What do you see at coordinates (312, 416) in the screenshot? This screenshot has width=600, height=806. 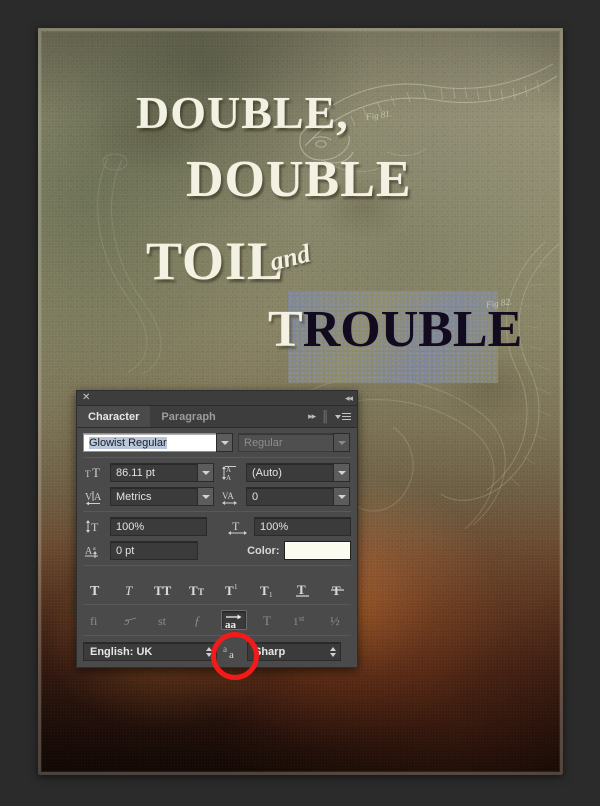 I see `expand-arrows-icon: ▸▸` at bounding box center [312, 416].